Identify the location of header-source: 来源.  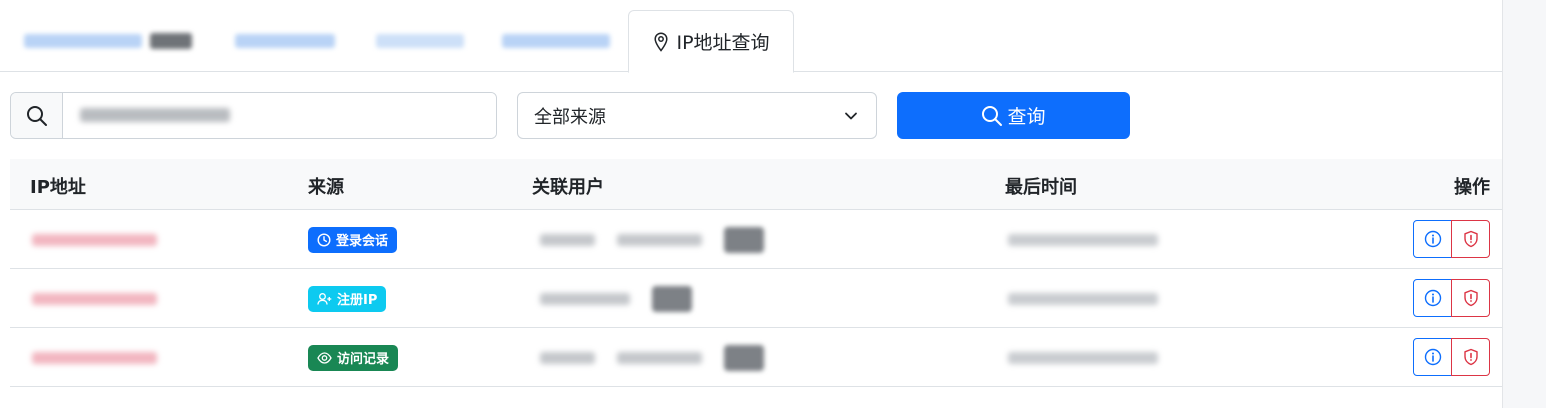
(326, 187).